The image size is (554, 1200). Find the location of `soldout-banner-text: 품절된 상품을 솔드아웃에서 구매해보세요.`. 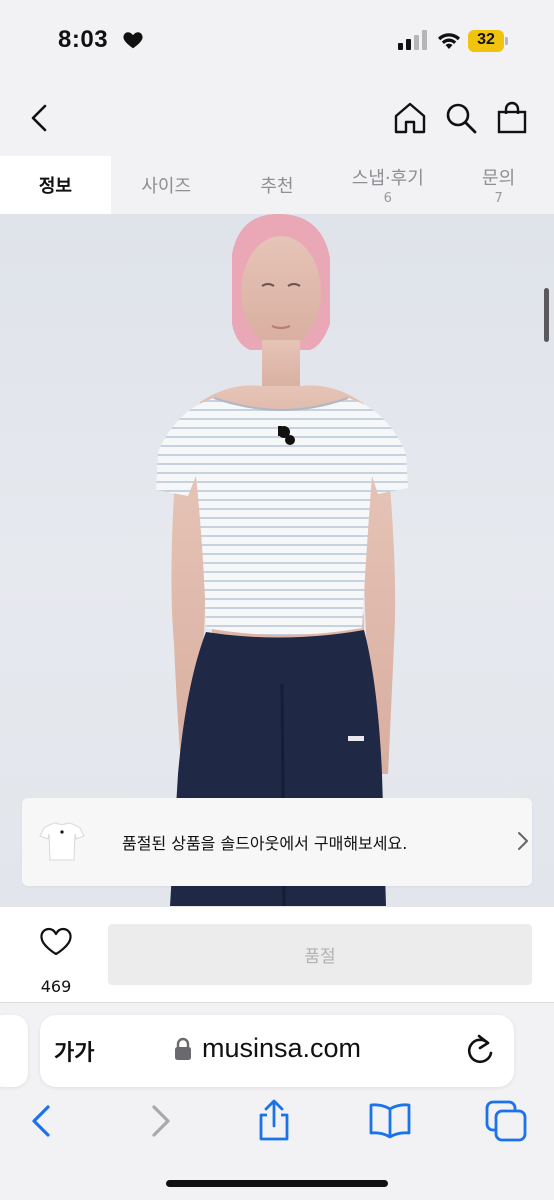

soldout-banner-text: 품절된 상품을 솔드아웃에서 구매해보세요. is located at coordinates (265, 843).